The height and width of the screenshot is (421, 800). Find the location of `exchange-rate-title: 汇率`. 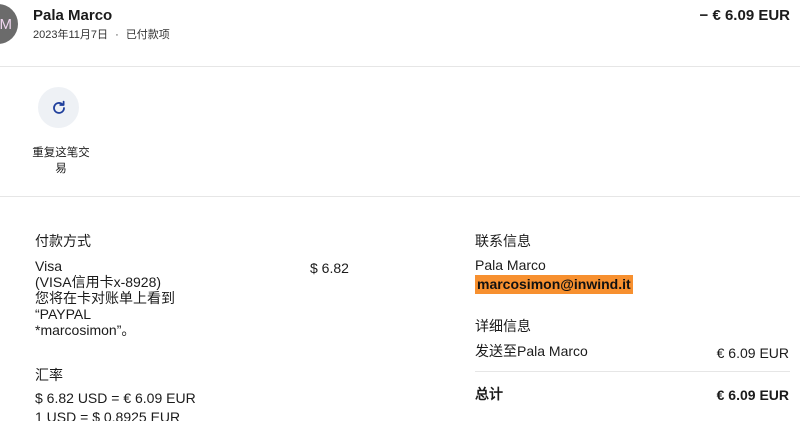

exchange-rate-title: 汇率 is located at coordinates (49, 375).